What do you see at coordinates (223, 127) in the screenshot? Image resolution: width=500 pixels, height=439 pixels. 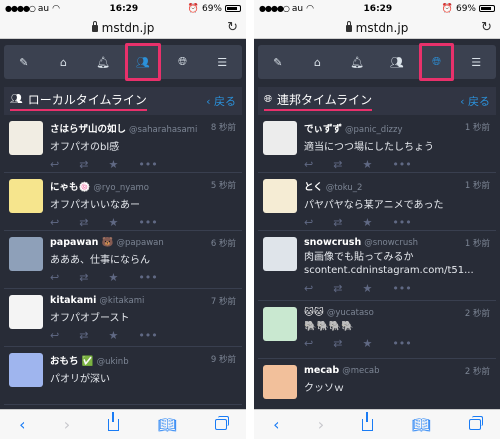 I see `timestamp: 8 秒前` at bounding box center [223, 127].